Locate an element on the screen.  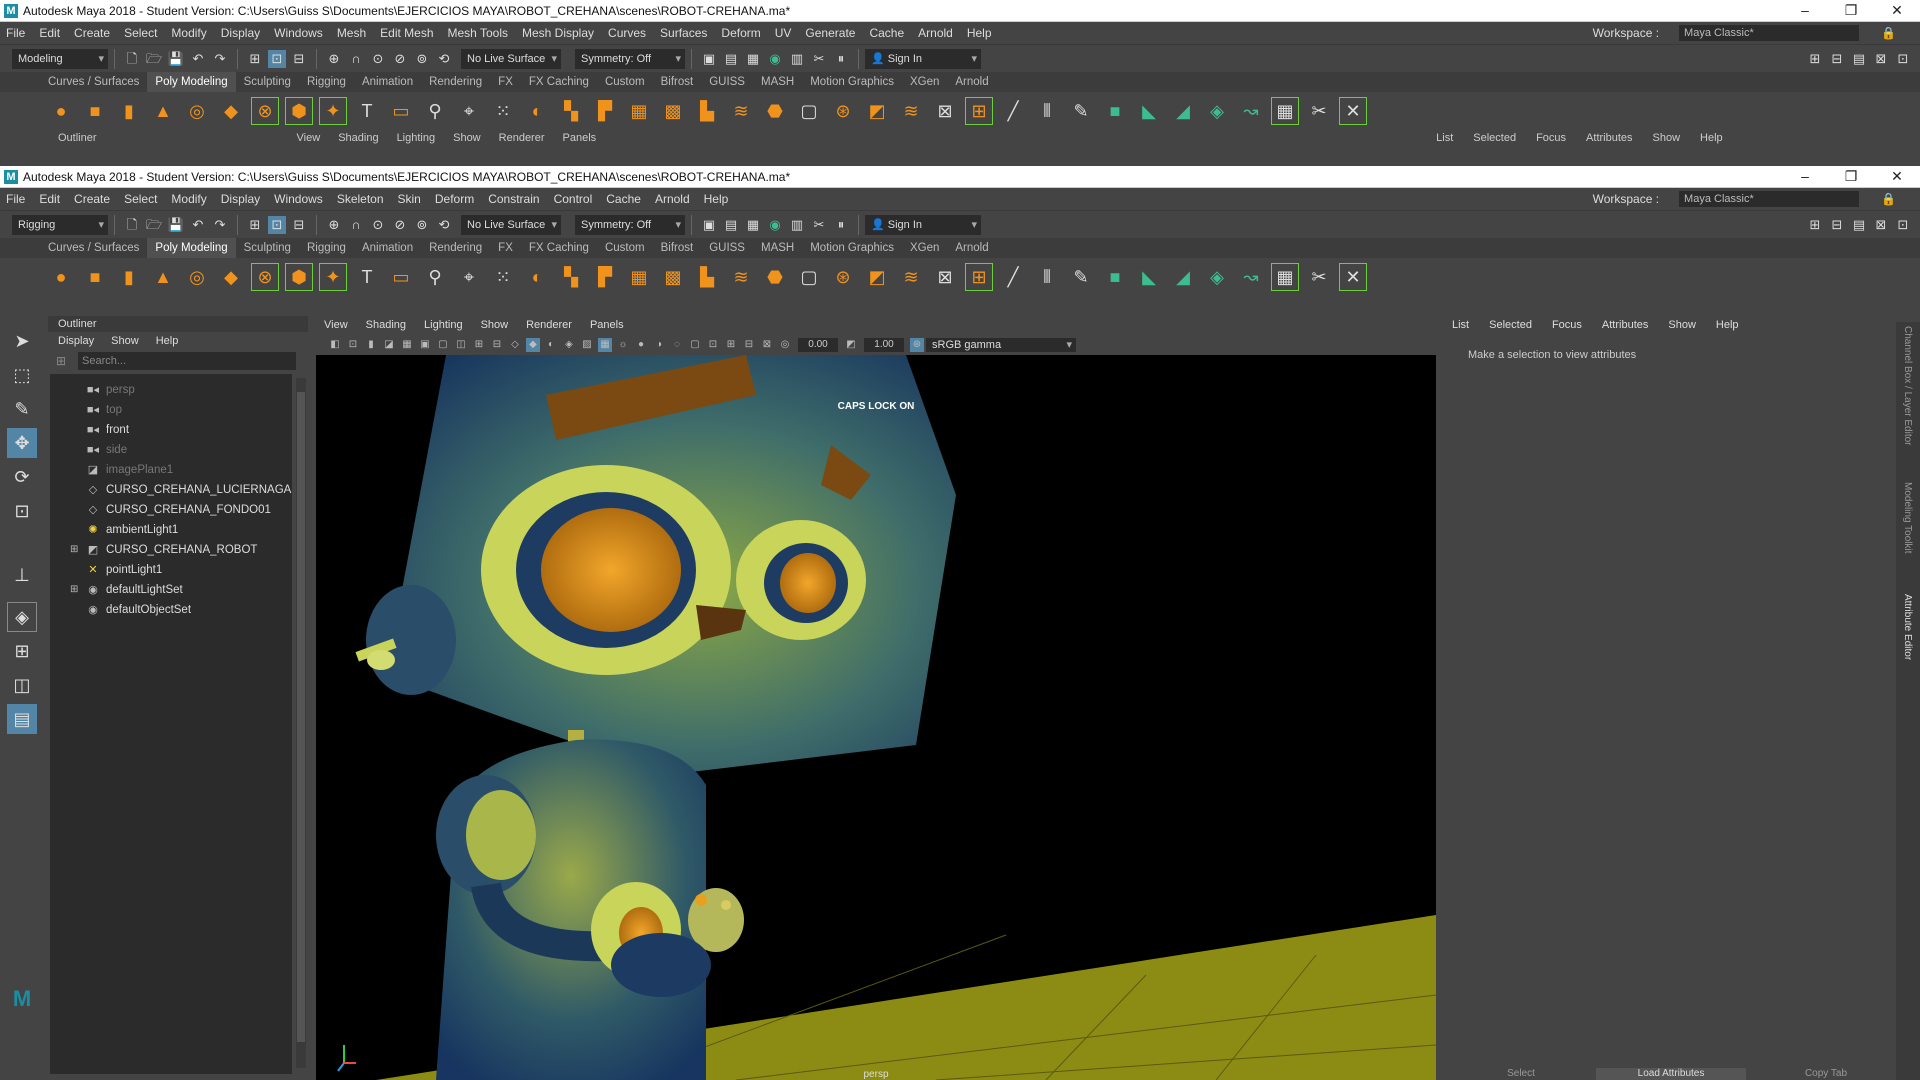
boolean-icon: ▩ is located at coordinates (673, 277).